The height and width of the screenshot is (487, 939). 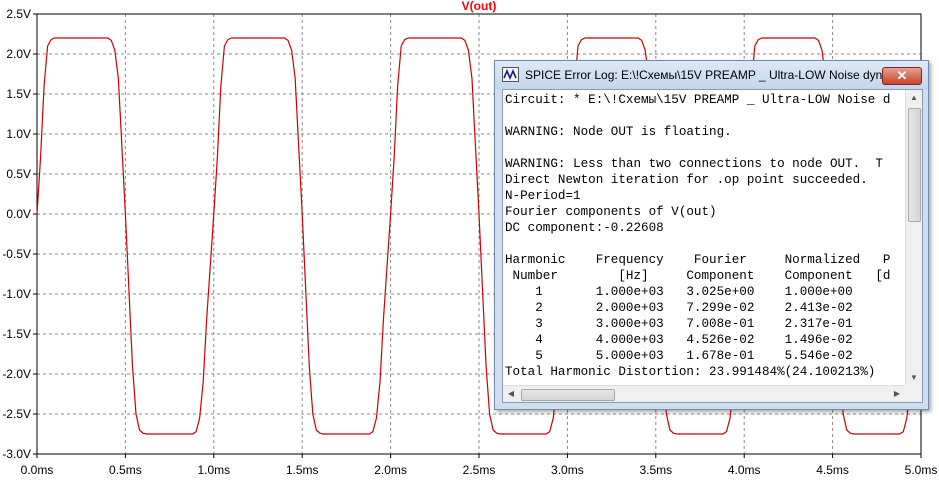 I want to click on close-icon: ✕, so click(x=902, y=75).